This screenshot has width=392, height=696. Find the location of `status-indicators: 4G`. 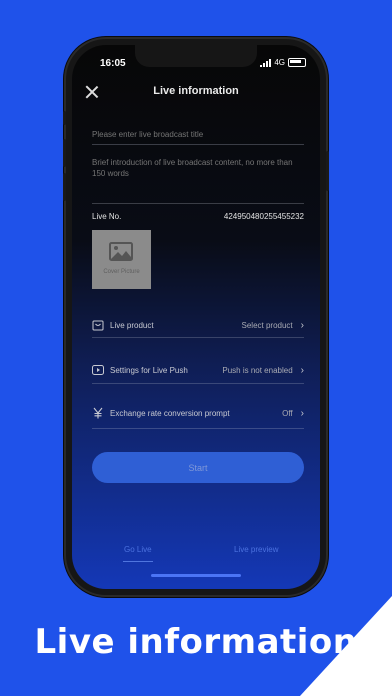

status-indicators: 4G is located at coordinates (283, 62).